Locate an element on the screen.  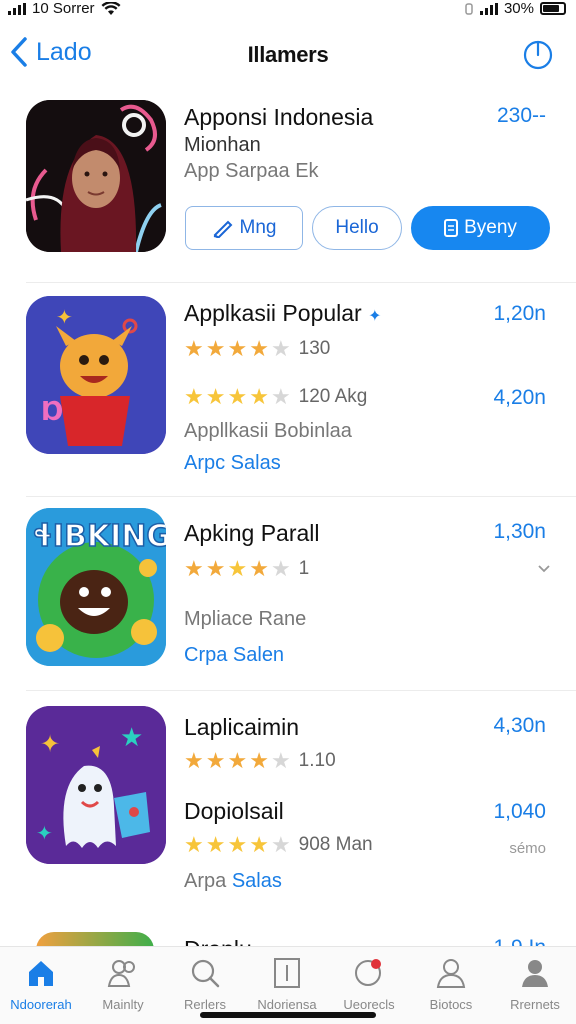
page-title: Illamers is located at coordinates (288, 54).